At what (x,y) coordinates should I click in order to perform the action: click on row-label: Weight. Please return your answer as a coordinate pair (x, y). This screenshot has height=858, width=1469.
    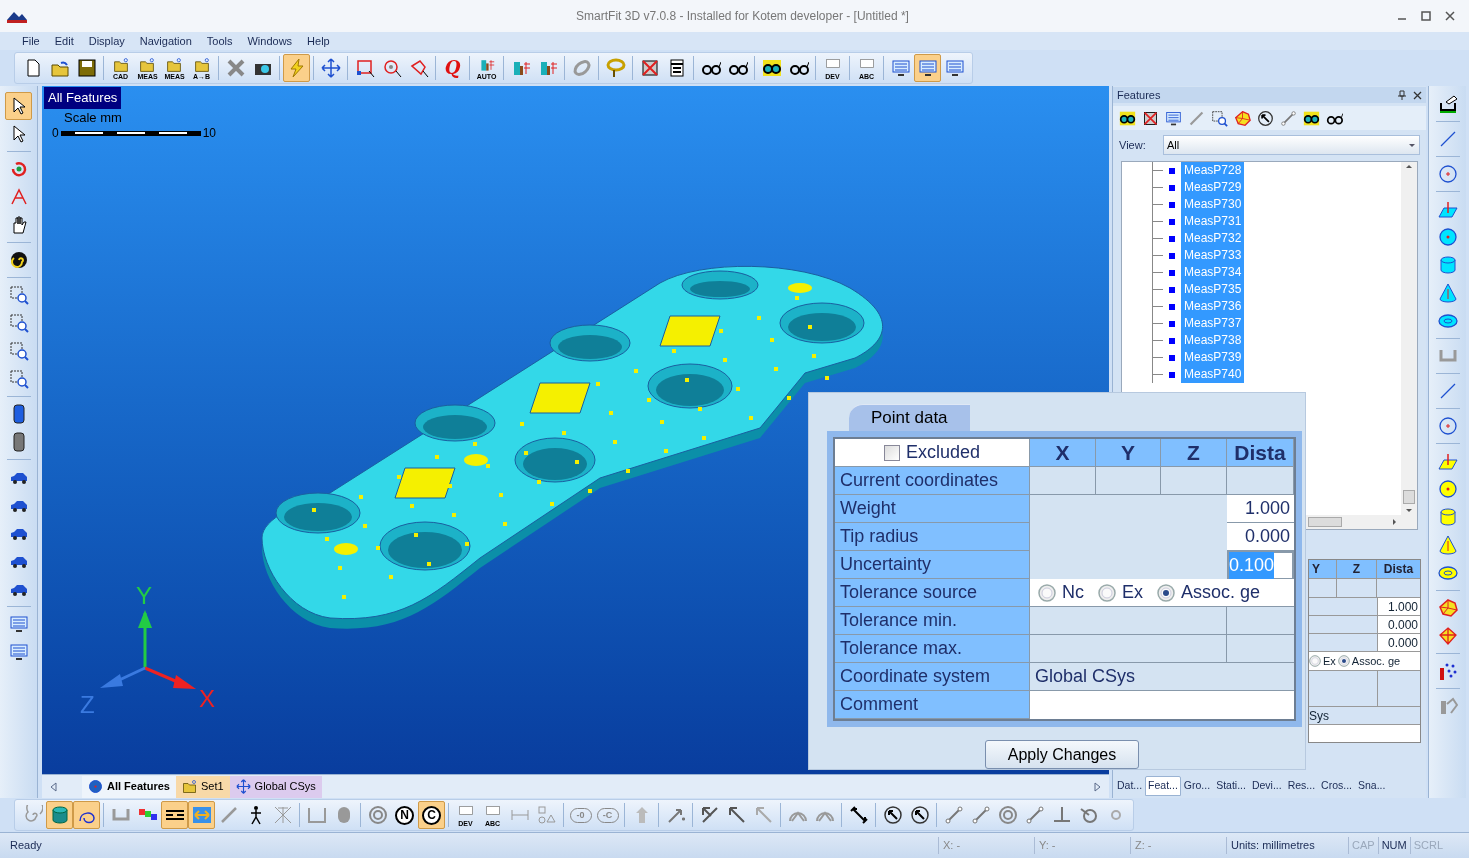
    Looking at the image, I should click on (932, 509).